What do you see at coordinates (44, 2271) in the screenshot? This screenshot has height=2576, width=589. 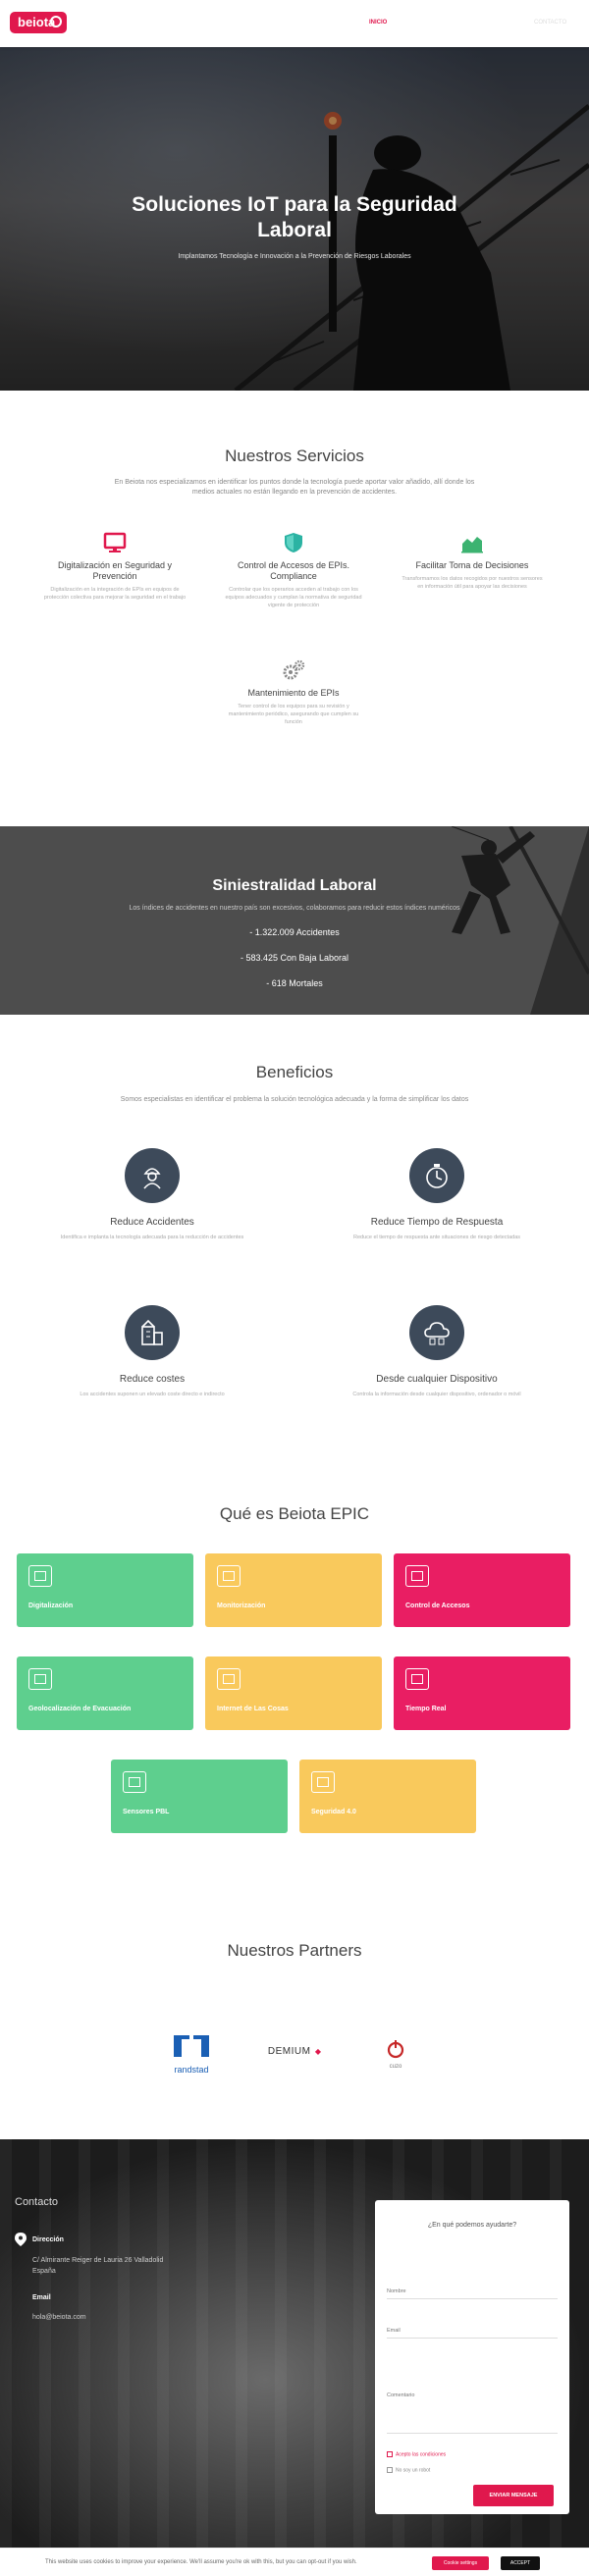 I see `address-line: España` at bounding box center [44, 2271].